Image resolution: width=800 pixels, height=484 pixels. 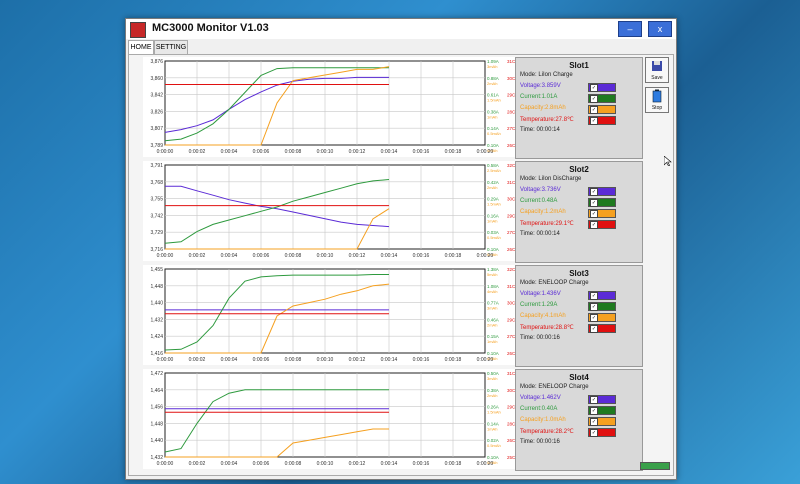 What do you see at coordinates (630, 29) in the screenshot?
I see `minimize-button: –` at bounding box center [630, 29].